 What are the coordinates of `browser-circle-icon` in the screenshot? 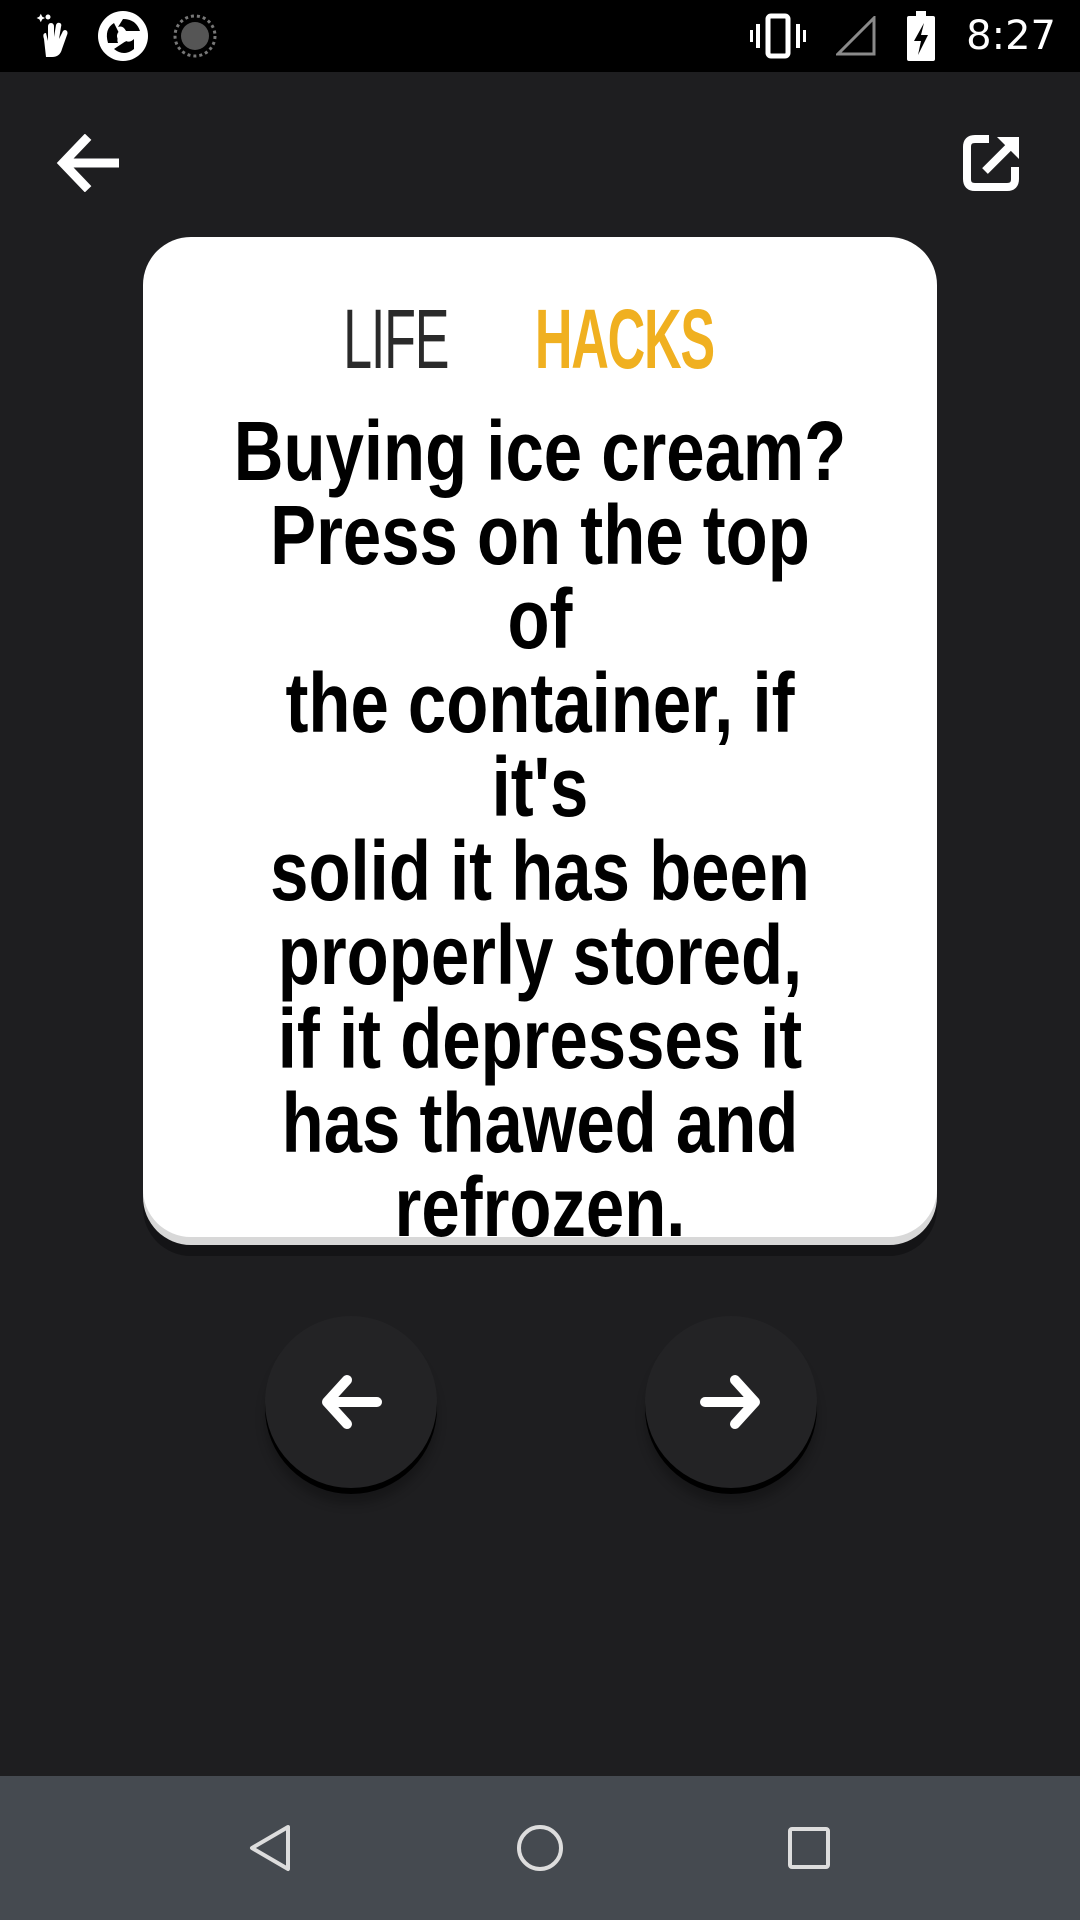 It's located at (123, 36).